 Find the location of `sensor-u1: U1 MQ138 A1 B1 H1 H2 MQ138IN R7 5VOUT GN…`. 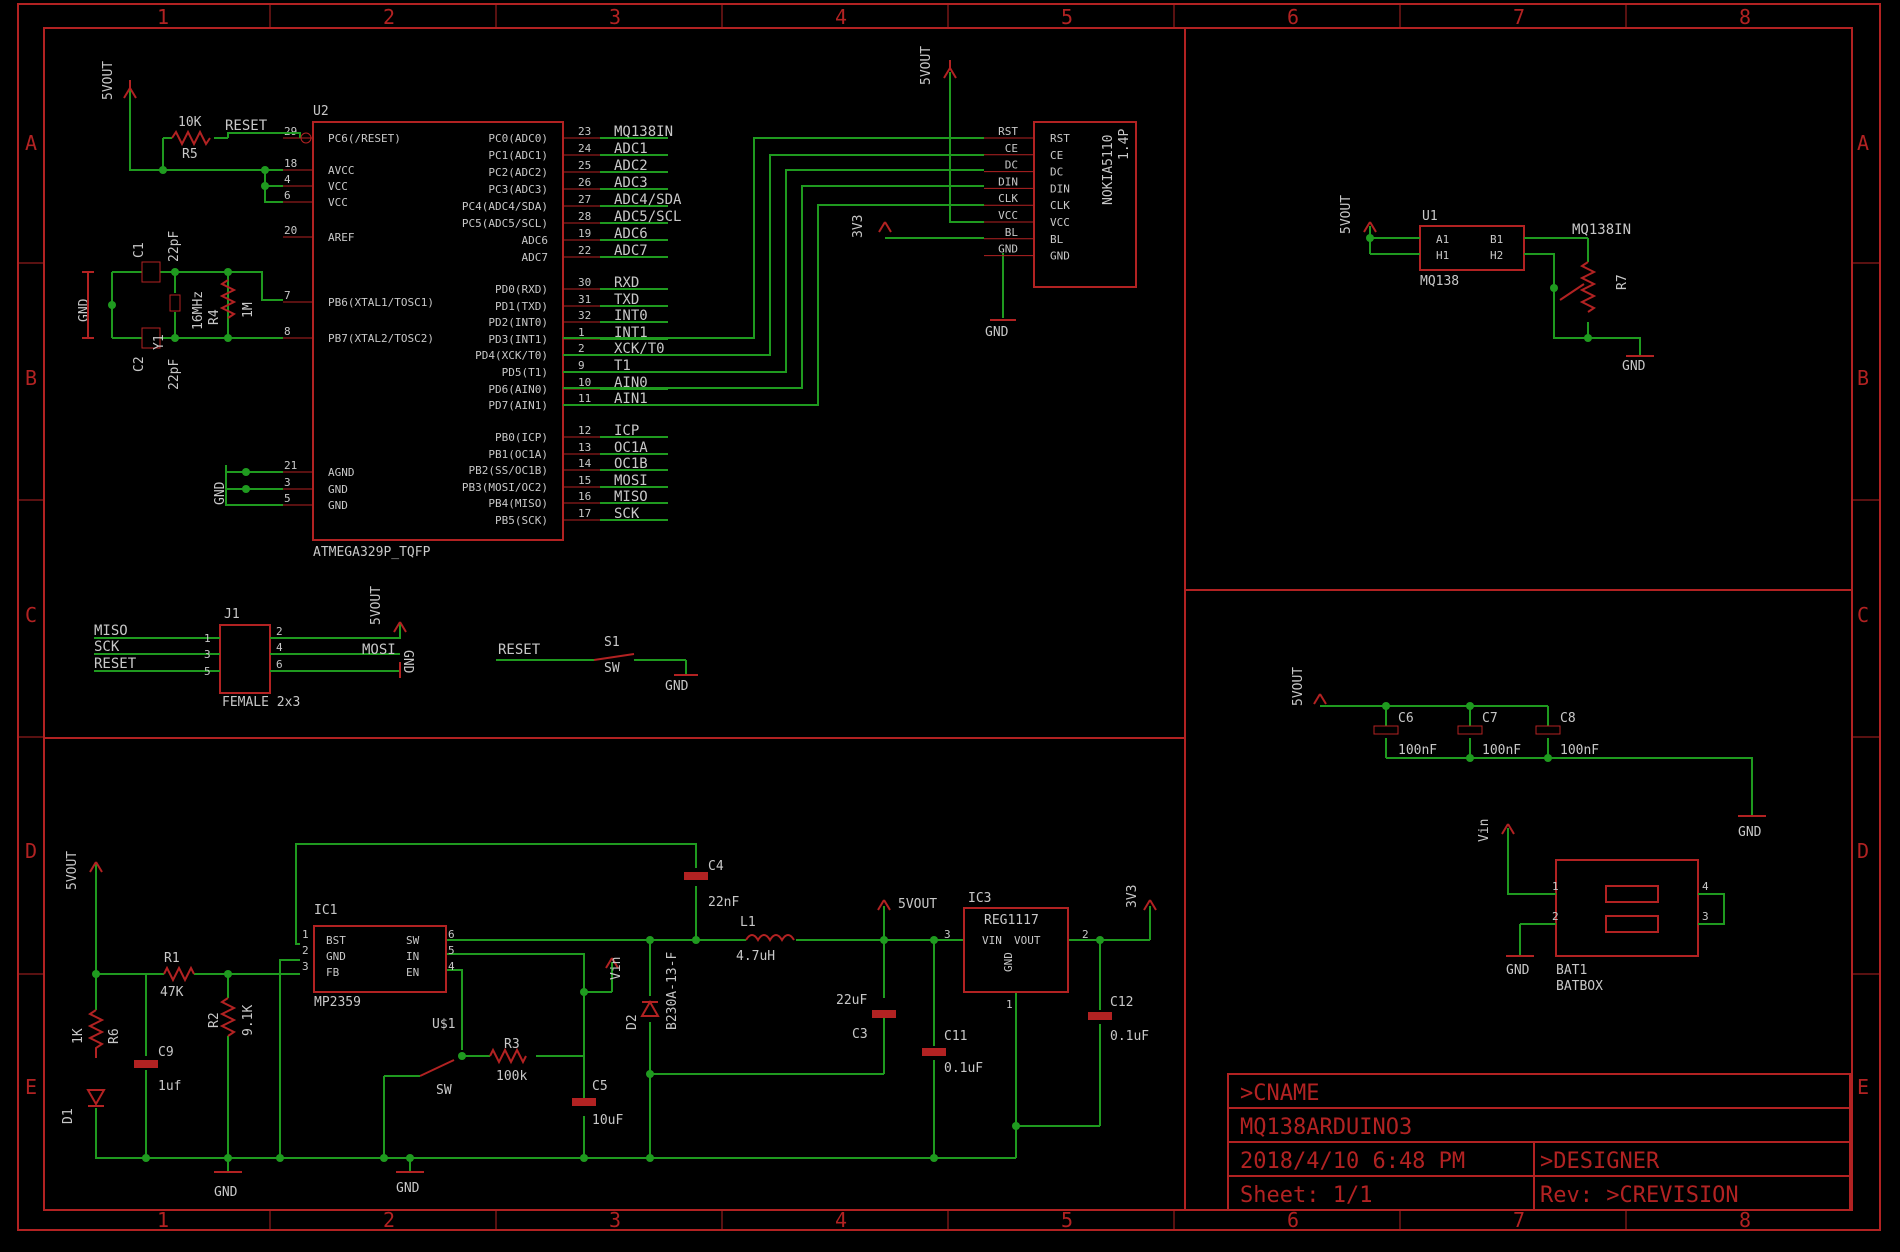

sensor-u1: U1 MQ138 A1 B1 H1 H2 MQ138IN R7 5VOUT GN… is located at coordinates (1496, 284).